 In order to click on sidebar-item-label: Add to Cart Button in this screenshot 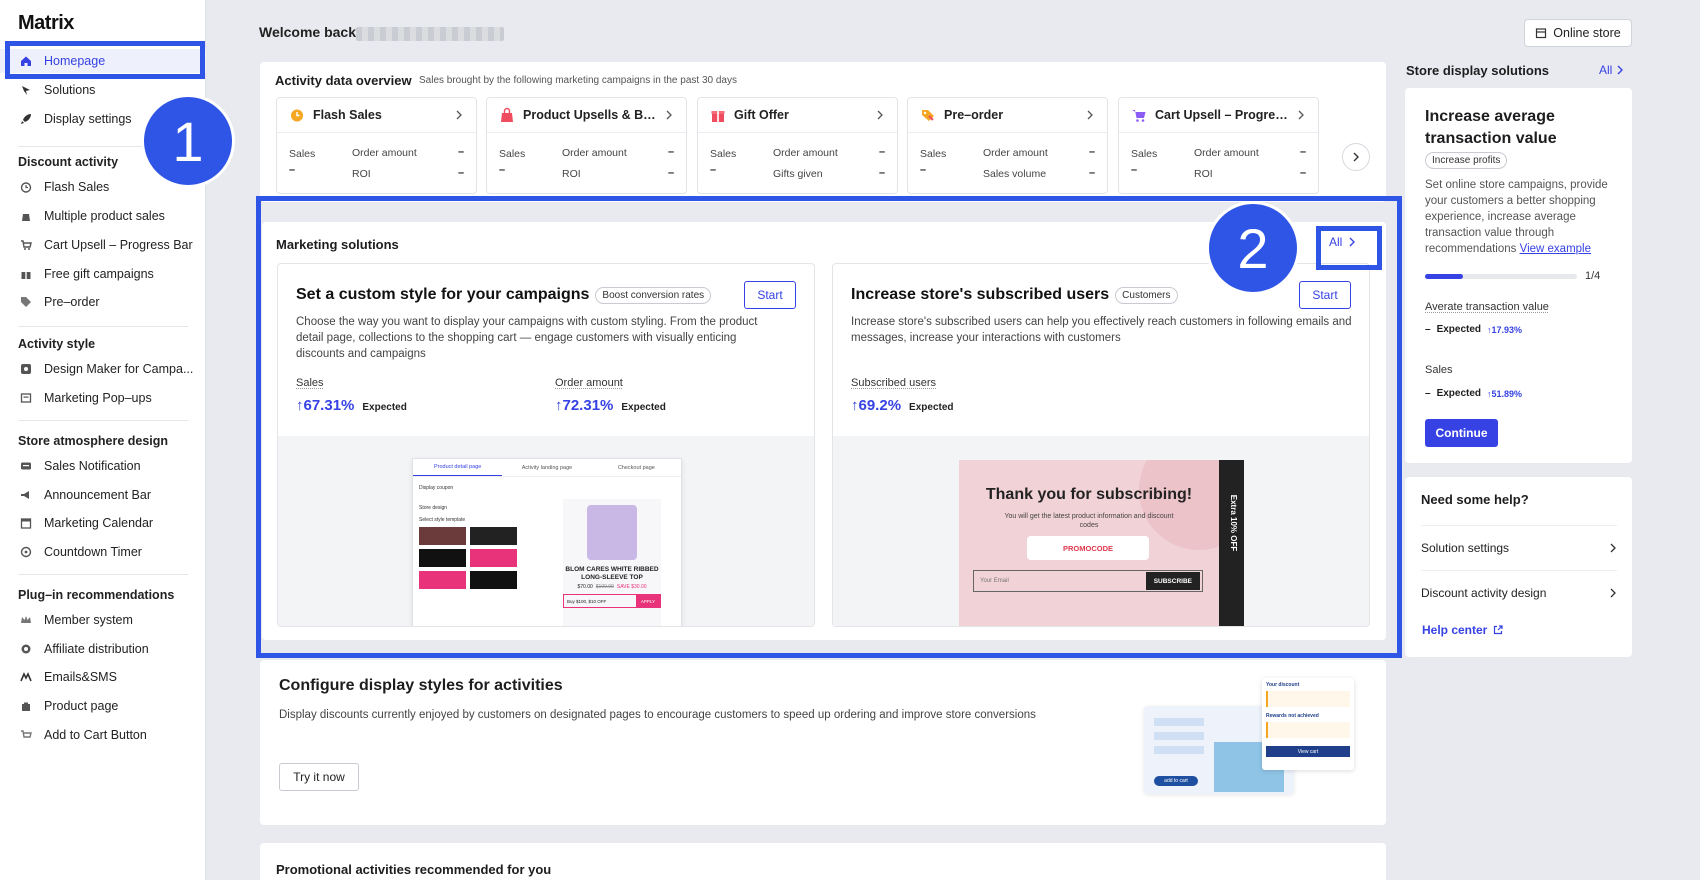, I will do `click(95, 735)`.